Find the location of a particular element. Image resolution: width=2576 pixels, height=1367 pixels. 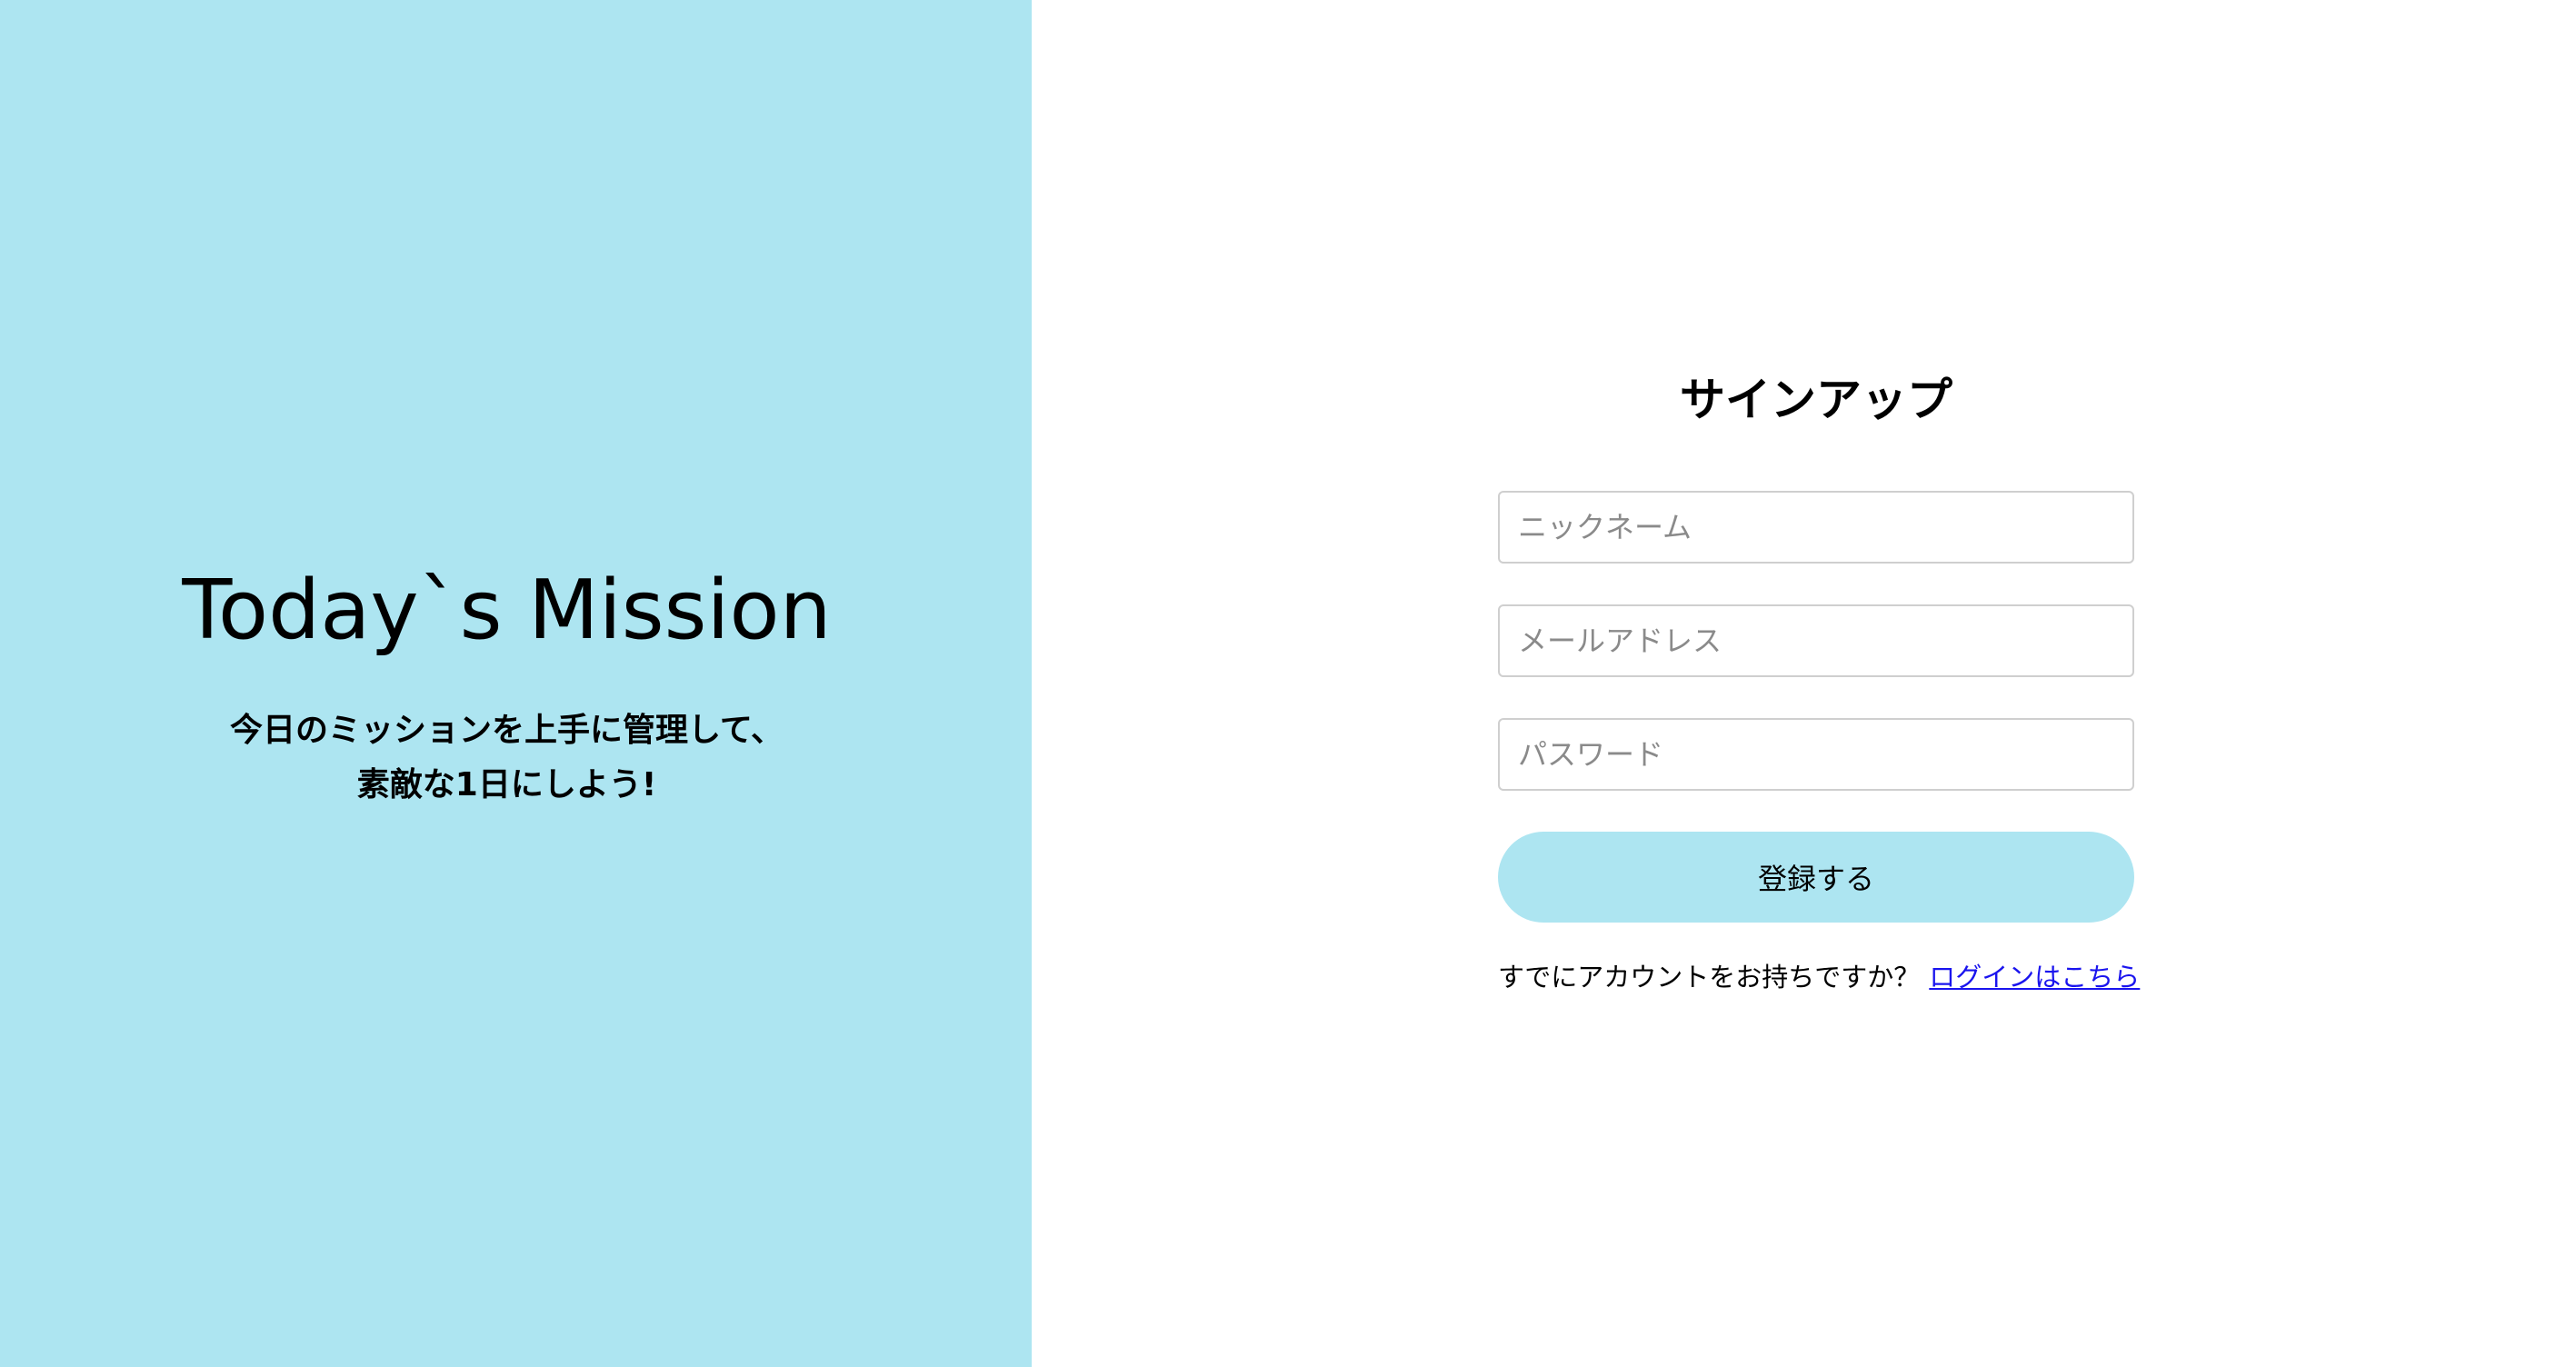

app-title: Today`s Mission is located at coordinates (507, 610).